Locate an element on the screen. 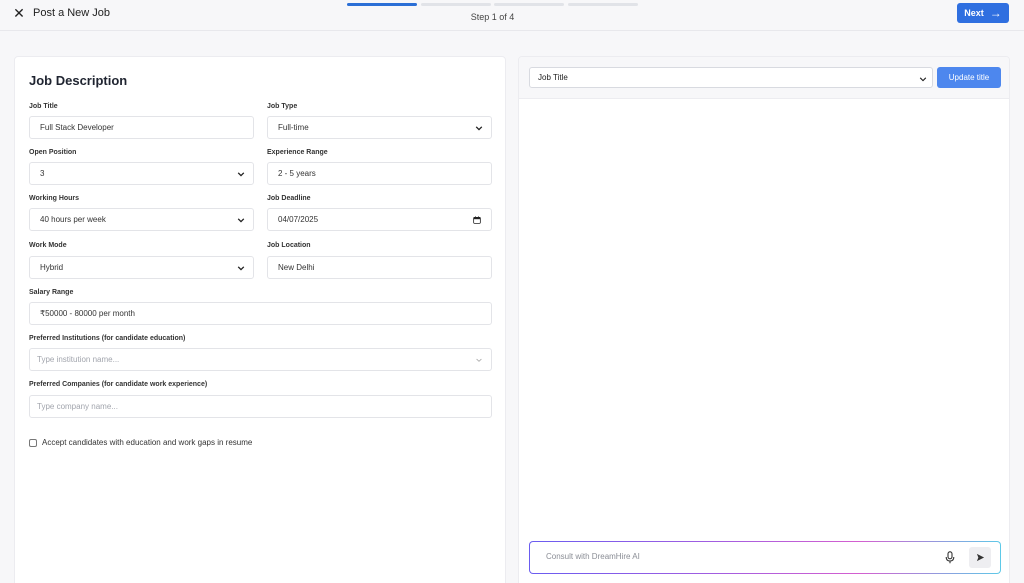  working-hours-label: Working Hours is located at coordinates (54, 198).